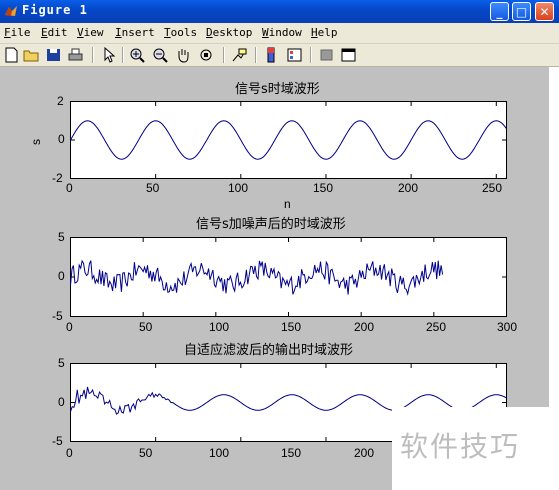 This screenshot has height=490, width=559. Describe the element at coordinates (294, 55) in the screenshot. I see `legend-icon` at that location.